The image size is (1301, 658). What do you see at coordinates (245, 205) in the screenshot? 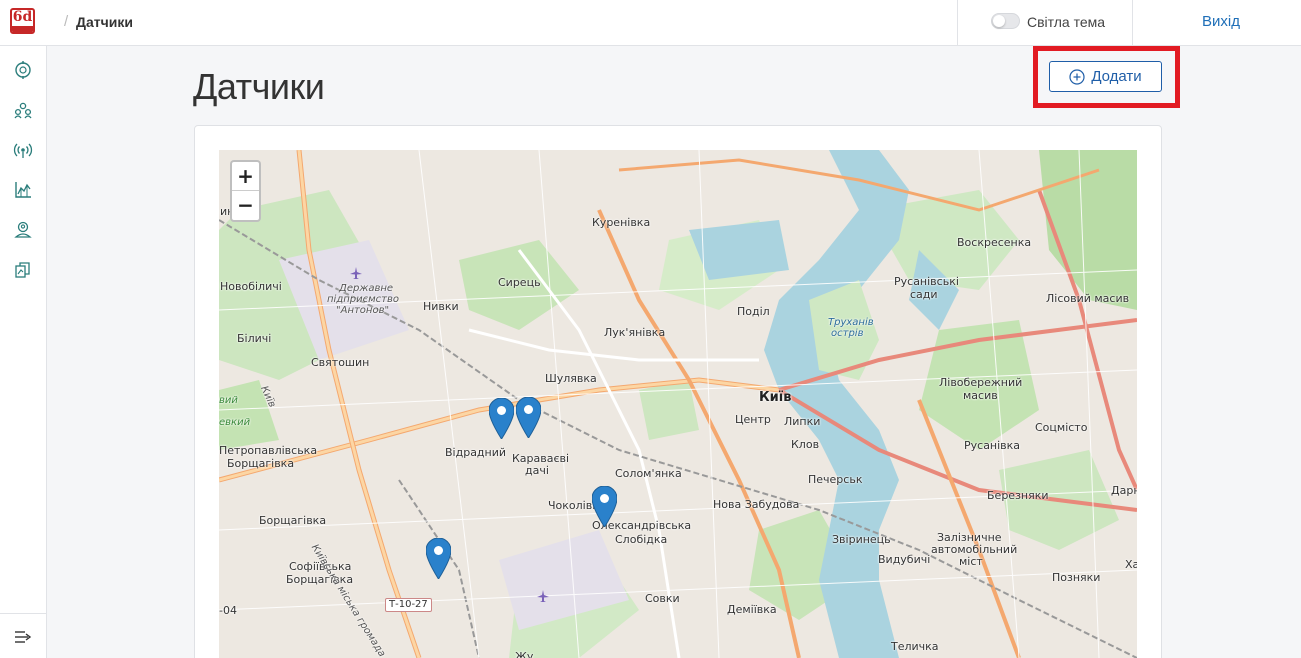
I see `zoom-out-button: −` at bounding box center [245, 205].